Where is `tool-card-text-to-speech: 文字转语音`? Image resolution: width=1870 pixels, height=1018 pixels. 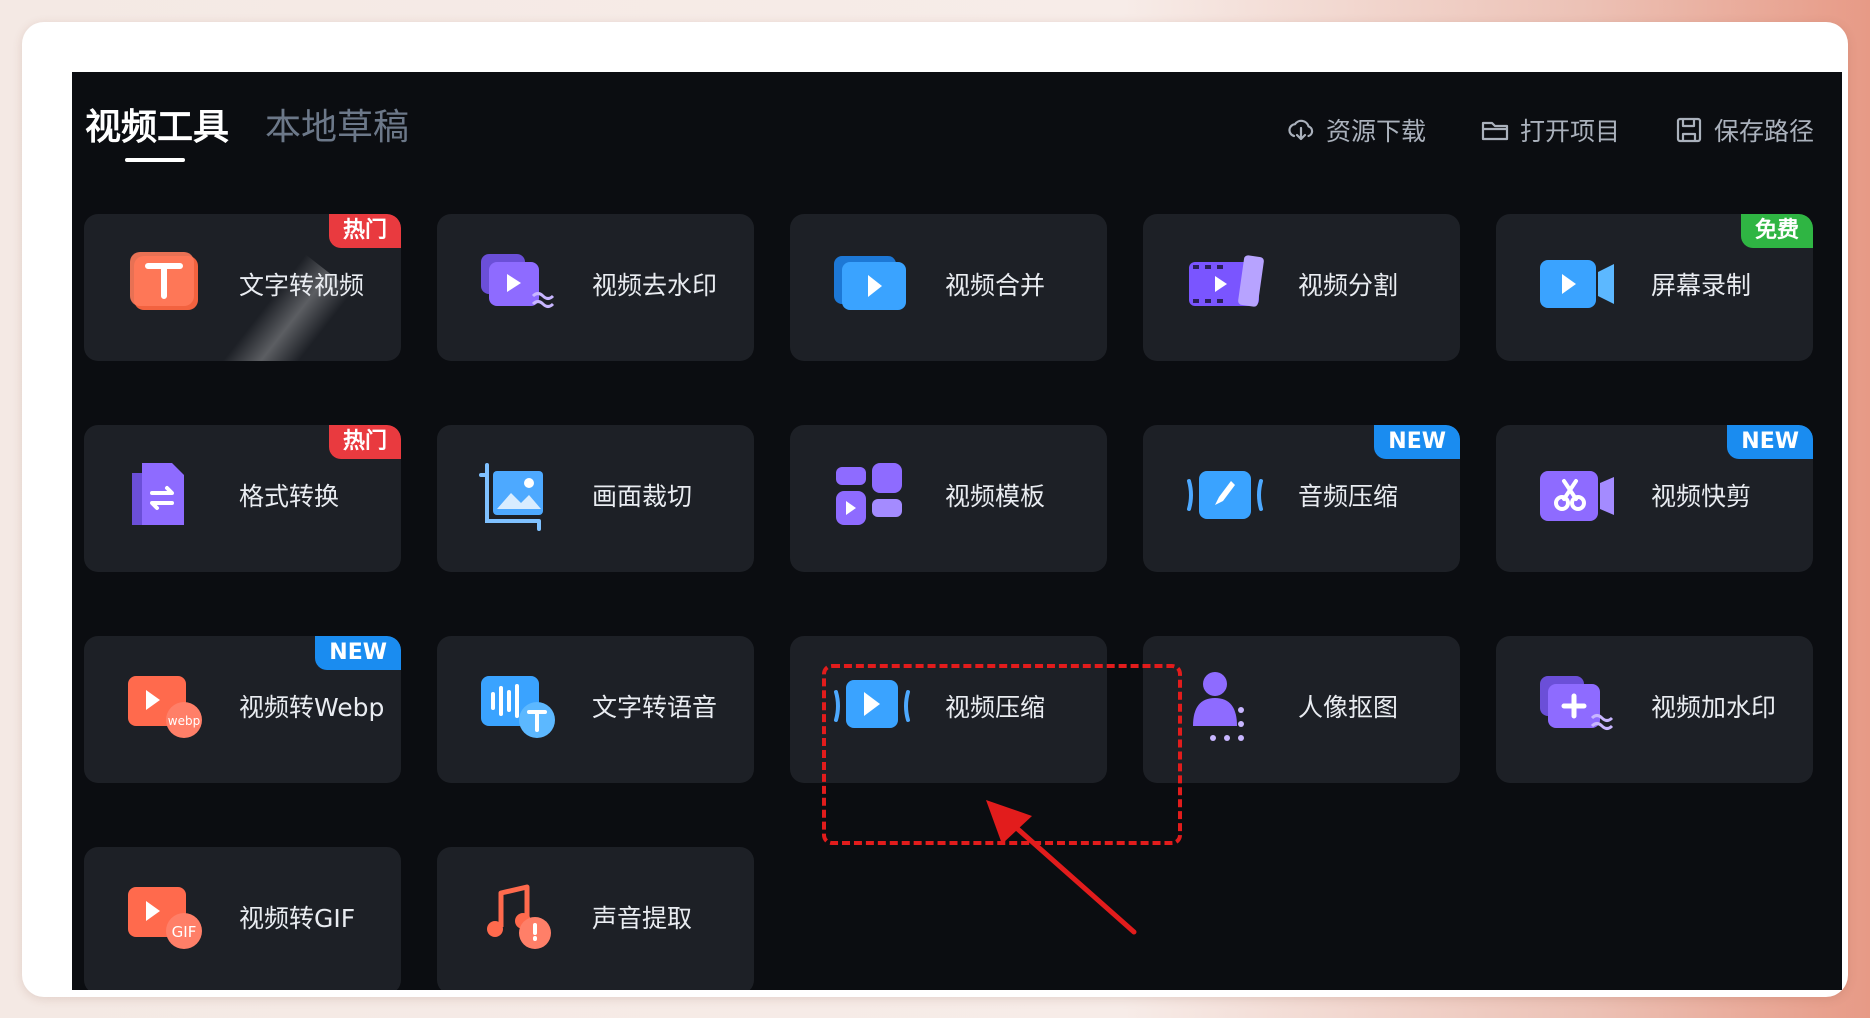
tool-card-text-to-speech: 文字转语音 is located at coordinates (595, 709).